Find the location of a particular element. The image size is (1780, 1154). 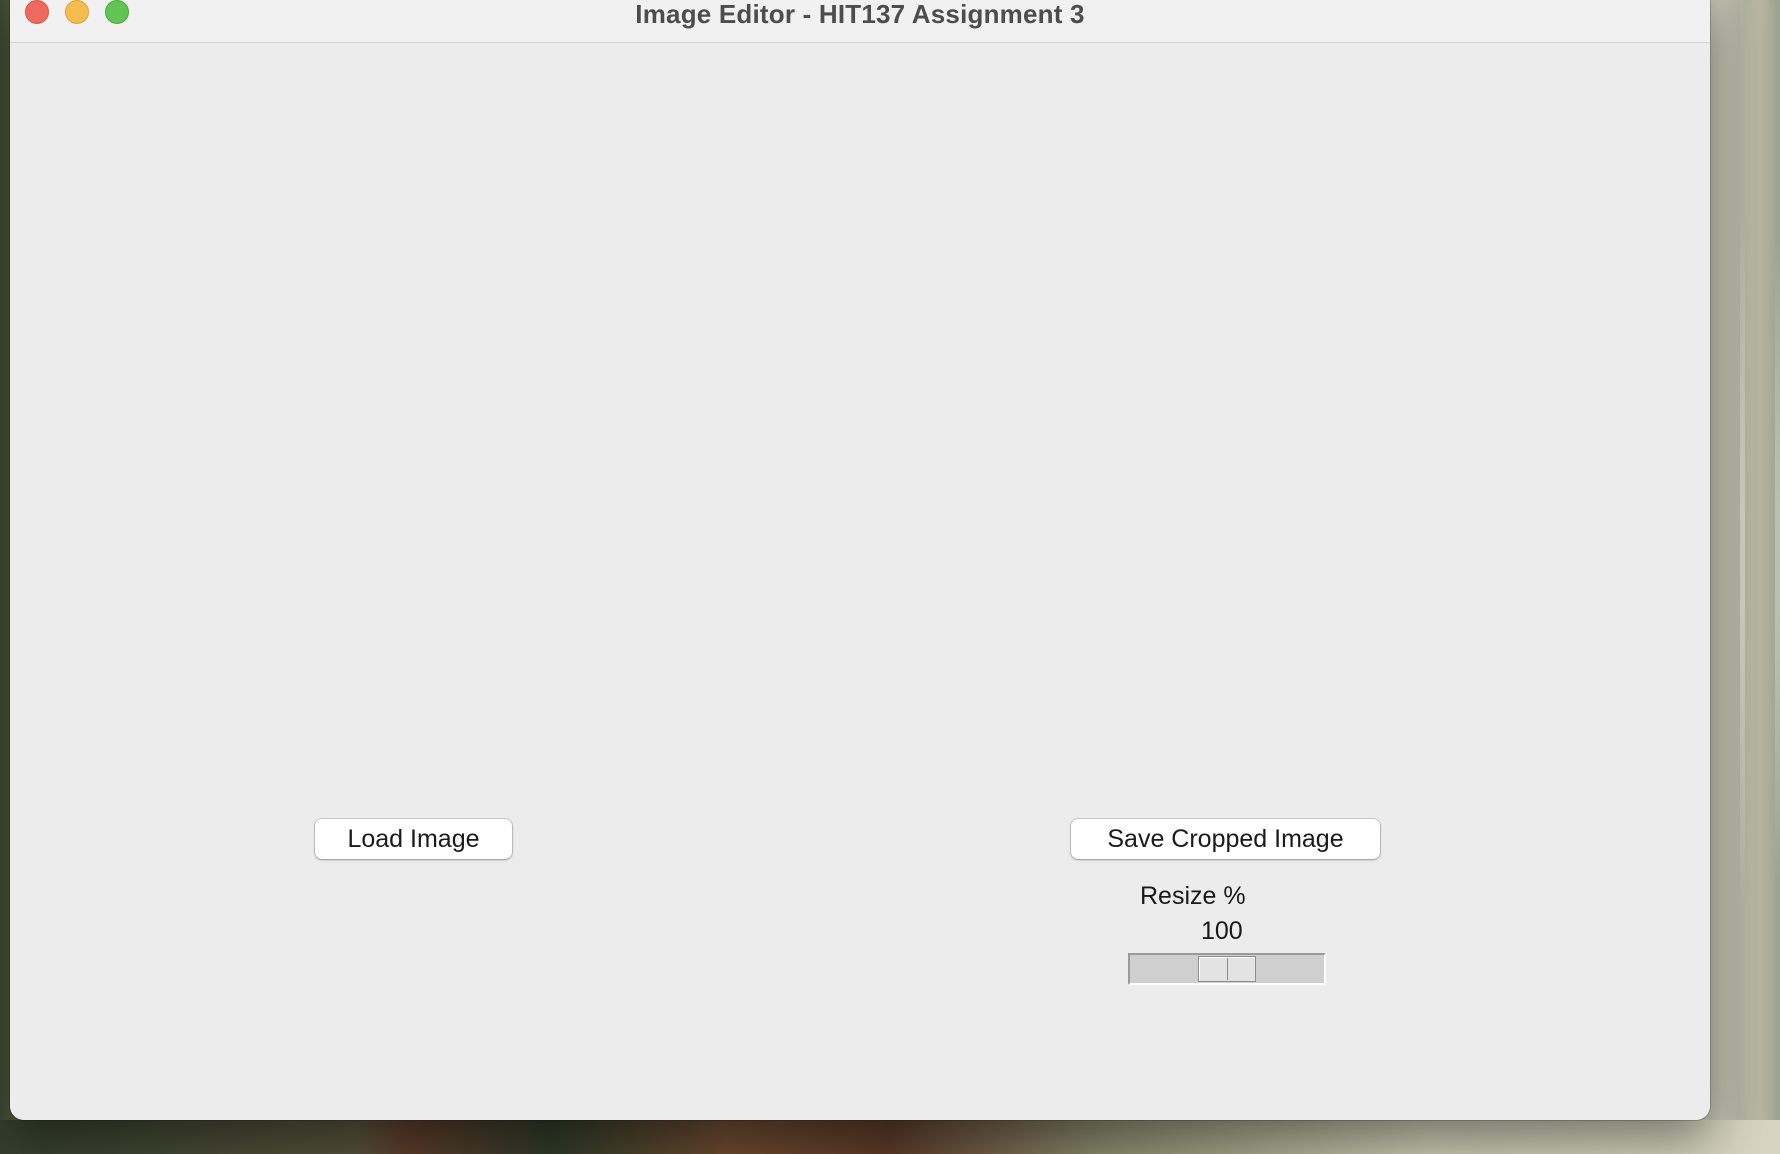

resize-slider is located at coordinates (1227, 969).